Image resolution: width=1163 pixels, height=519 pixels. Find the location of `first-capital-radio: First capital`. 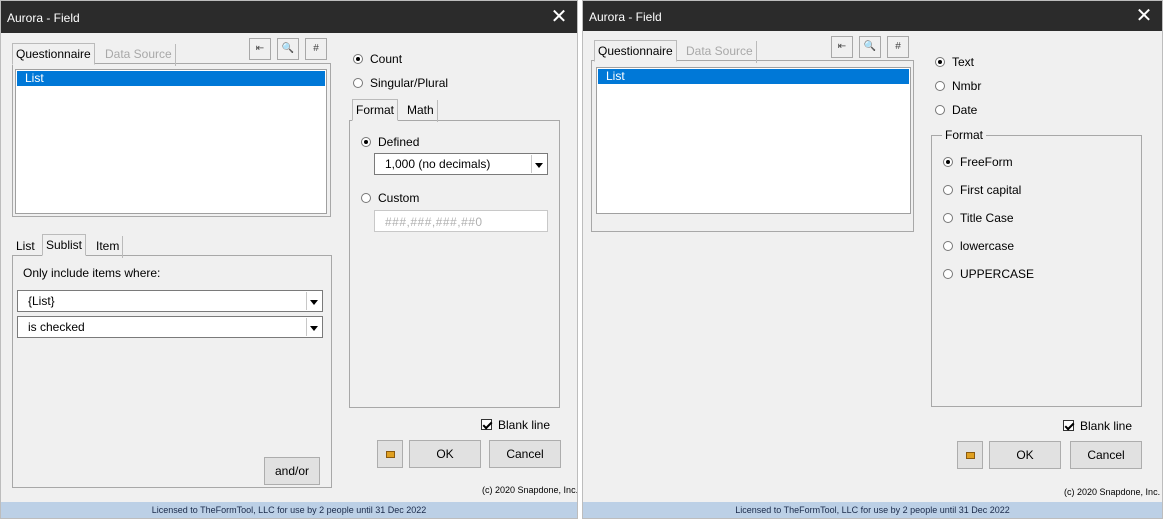

first-capital-radio: First capital is located at coordinates (982, 190).